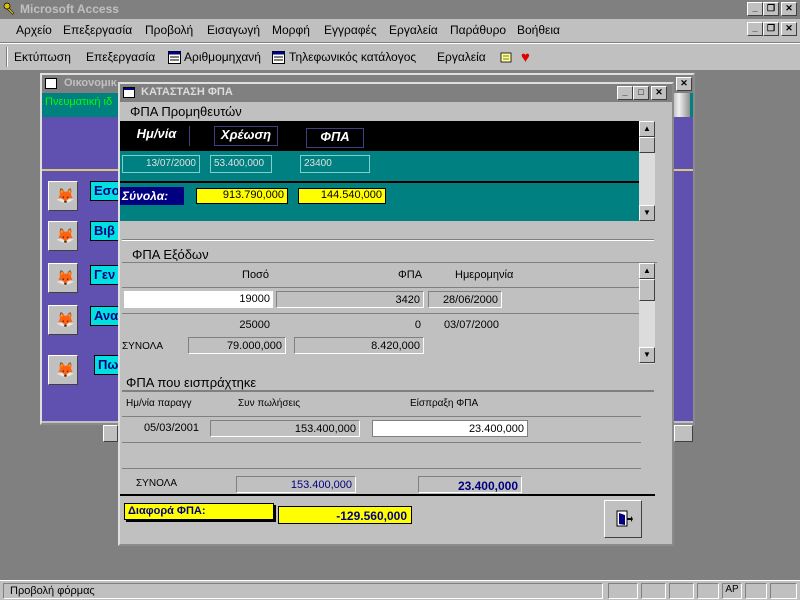 This screenshot has height=600, width=800. Describe the element at coordinates (450, 428) in the screenshot. I see `collected-vat-field: 23.400,000` at that location.